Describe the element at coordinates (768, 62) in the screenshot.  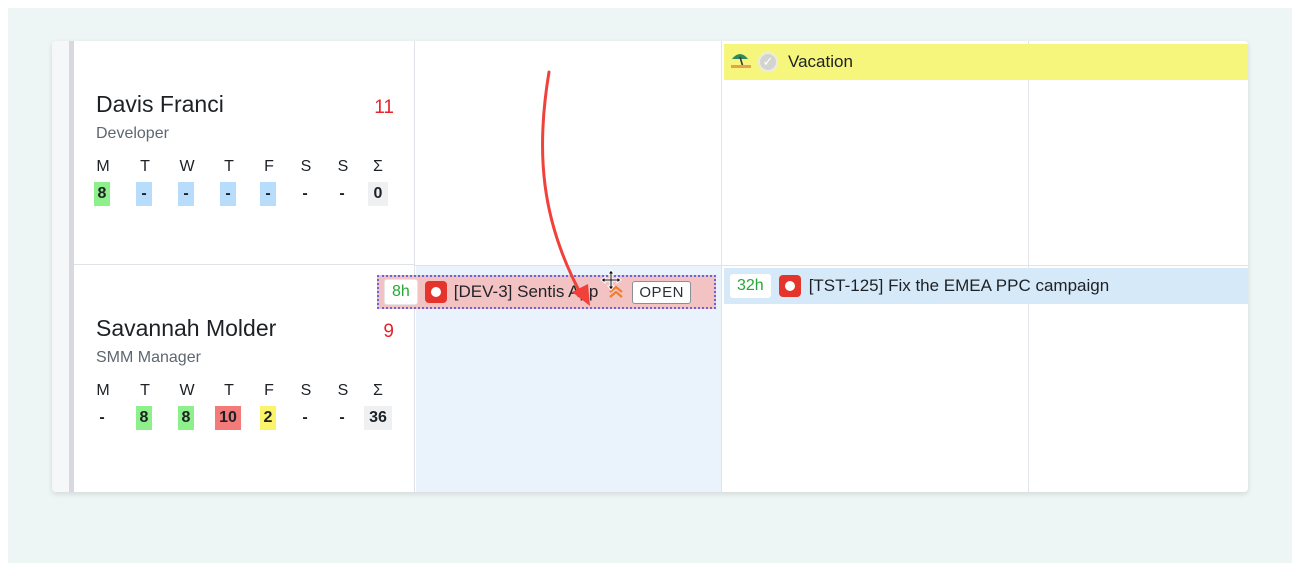
I see `check-circle-icon: ✓` at that location.